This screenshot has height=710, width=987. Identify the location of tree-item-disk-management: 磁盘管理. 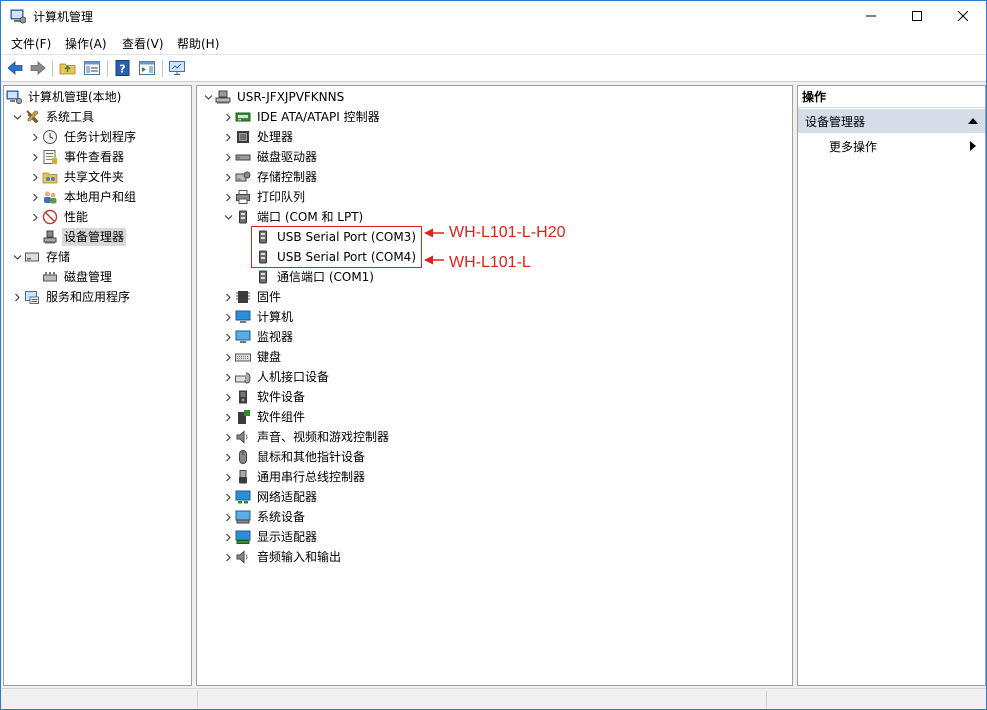
(78, 277).